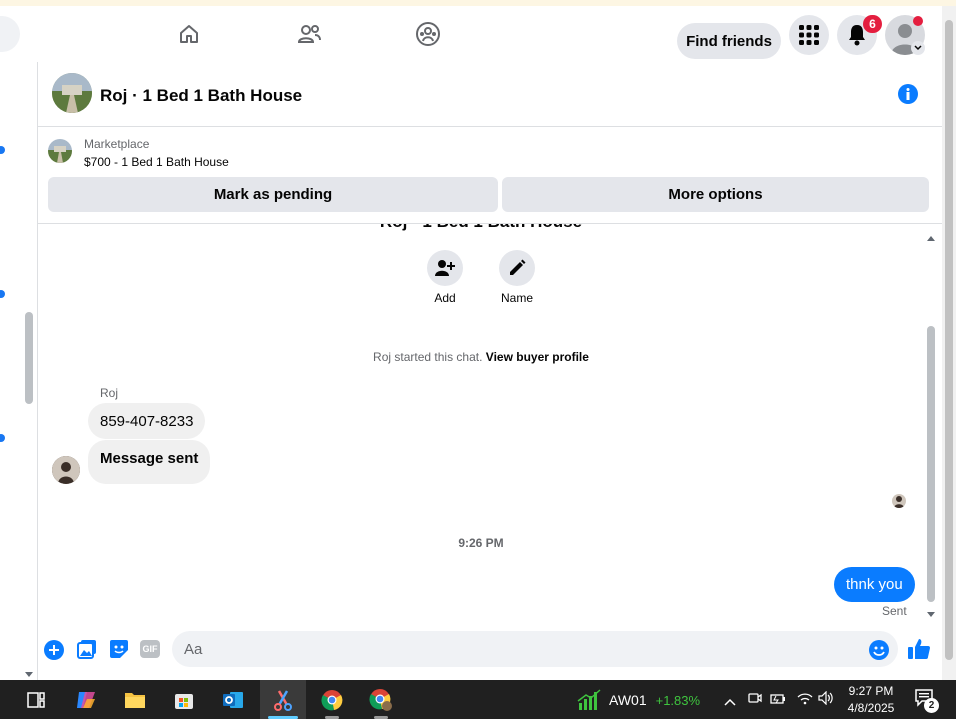 The height and width of the screenshot is (719, 956). Describe the element at coordinates (755, 700) in the screenshot. I see `meet-now-icon` at that location.